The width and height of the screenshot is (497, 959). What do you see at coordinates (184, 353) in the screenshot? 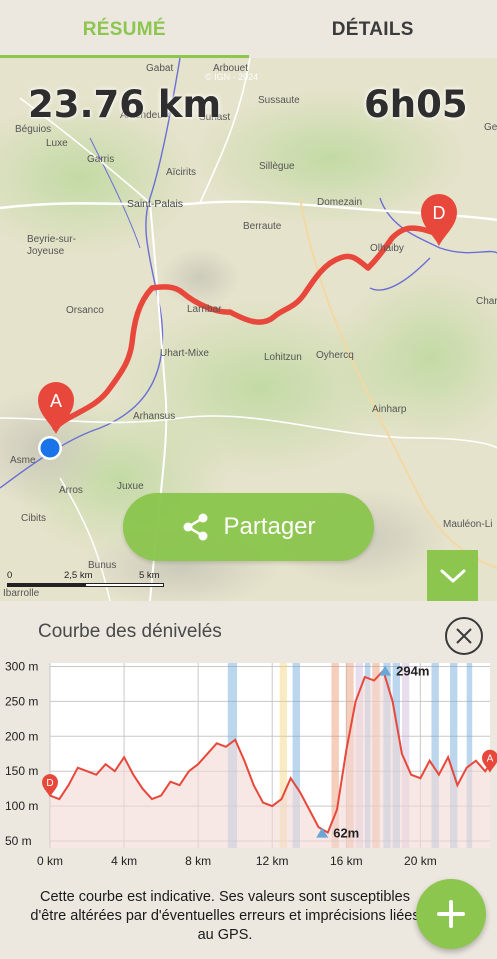
I see `place-label: Uhart-Mixe` at bounding box center [184, 353].